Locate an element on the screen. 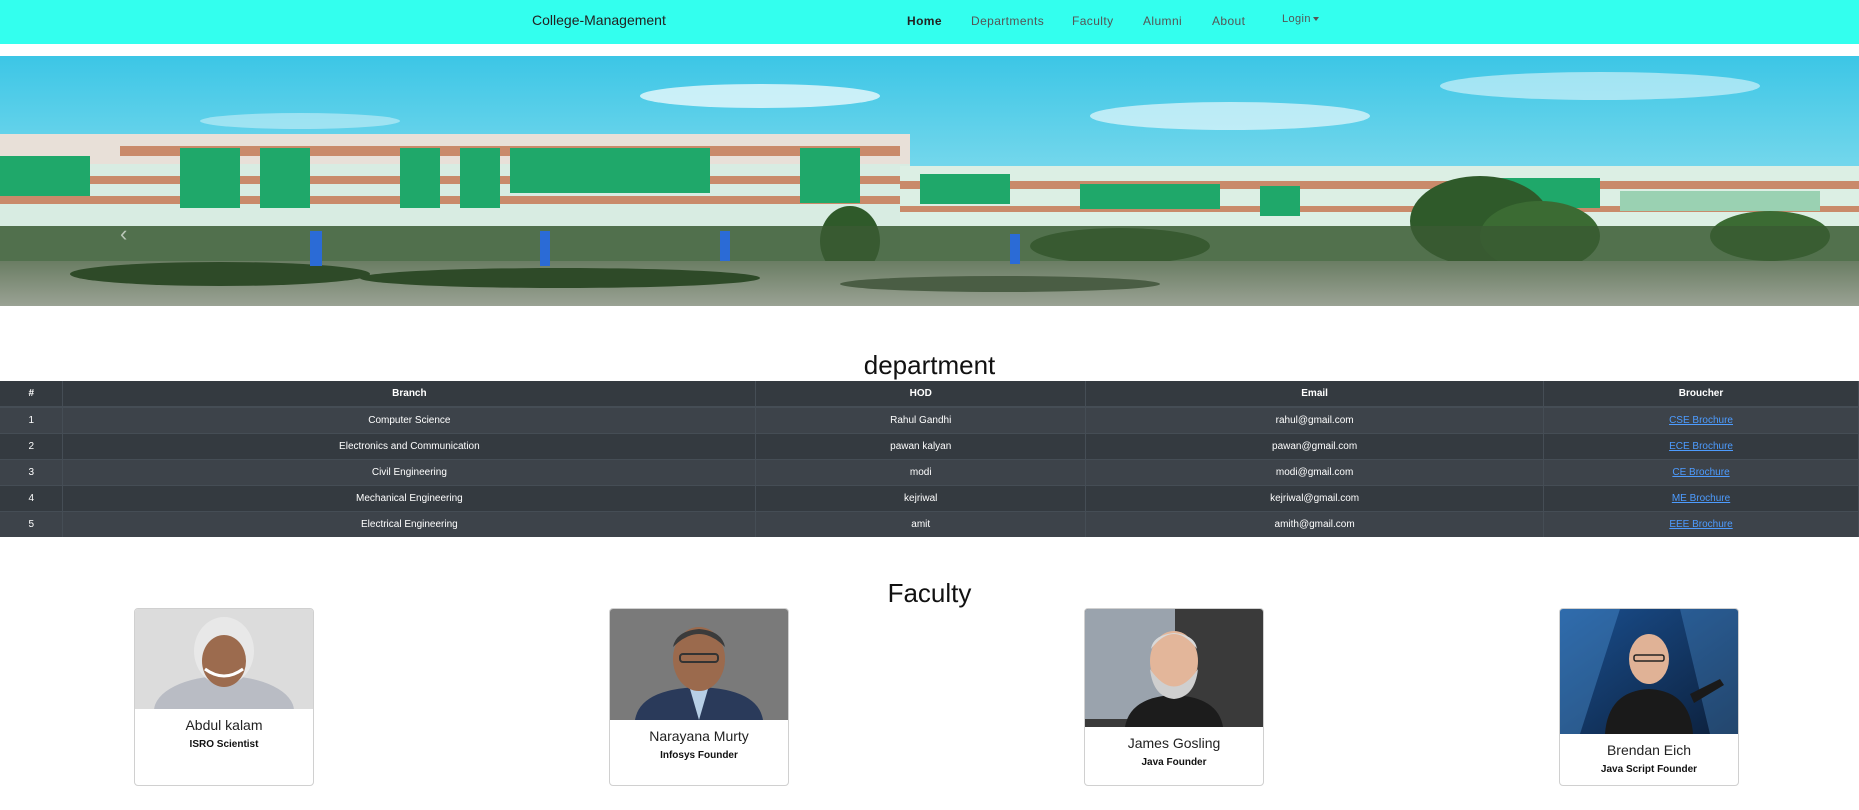 The image size is (1859, 810). table-header-row: # Branch HOD Email Broucher is located at coordinates (929, 394).